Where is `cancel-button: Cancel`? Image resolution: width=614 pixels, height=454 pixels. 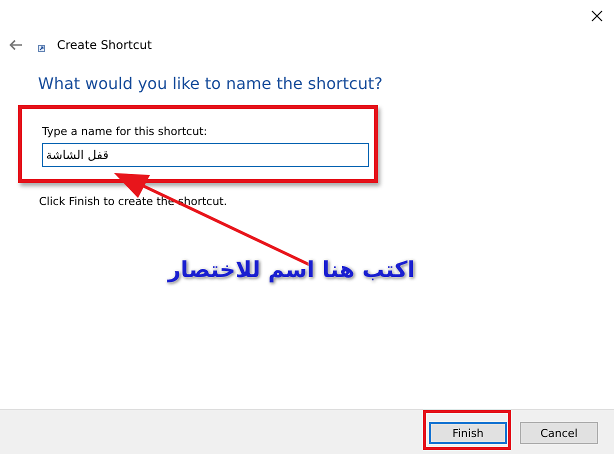
cancel-button: Cancel is located at coordinates (559, 433).